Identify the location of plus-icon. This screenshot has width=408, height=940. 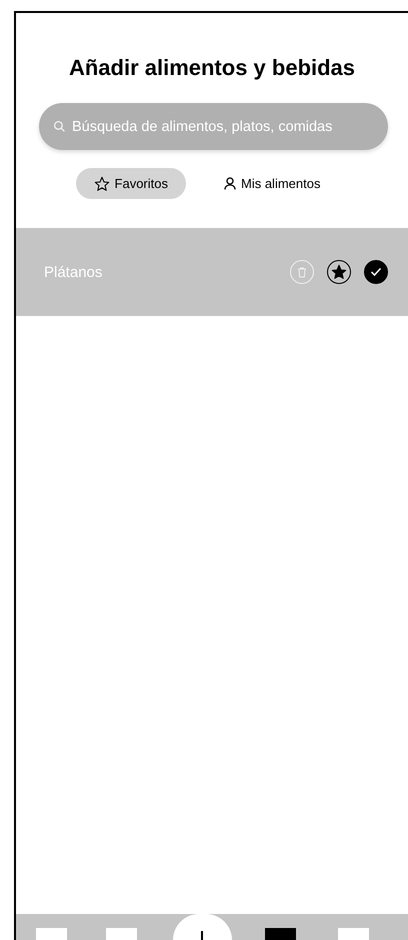
(202, 935).